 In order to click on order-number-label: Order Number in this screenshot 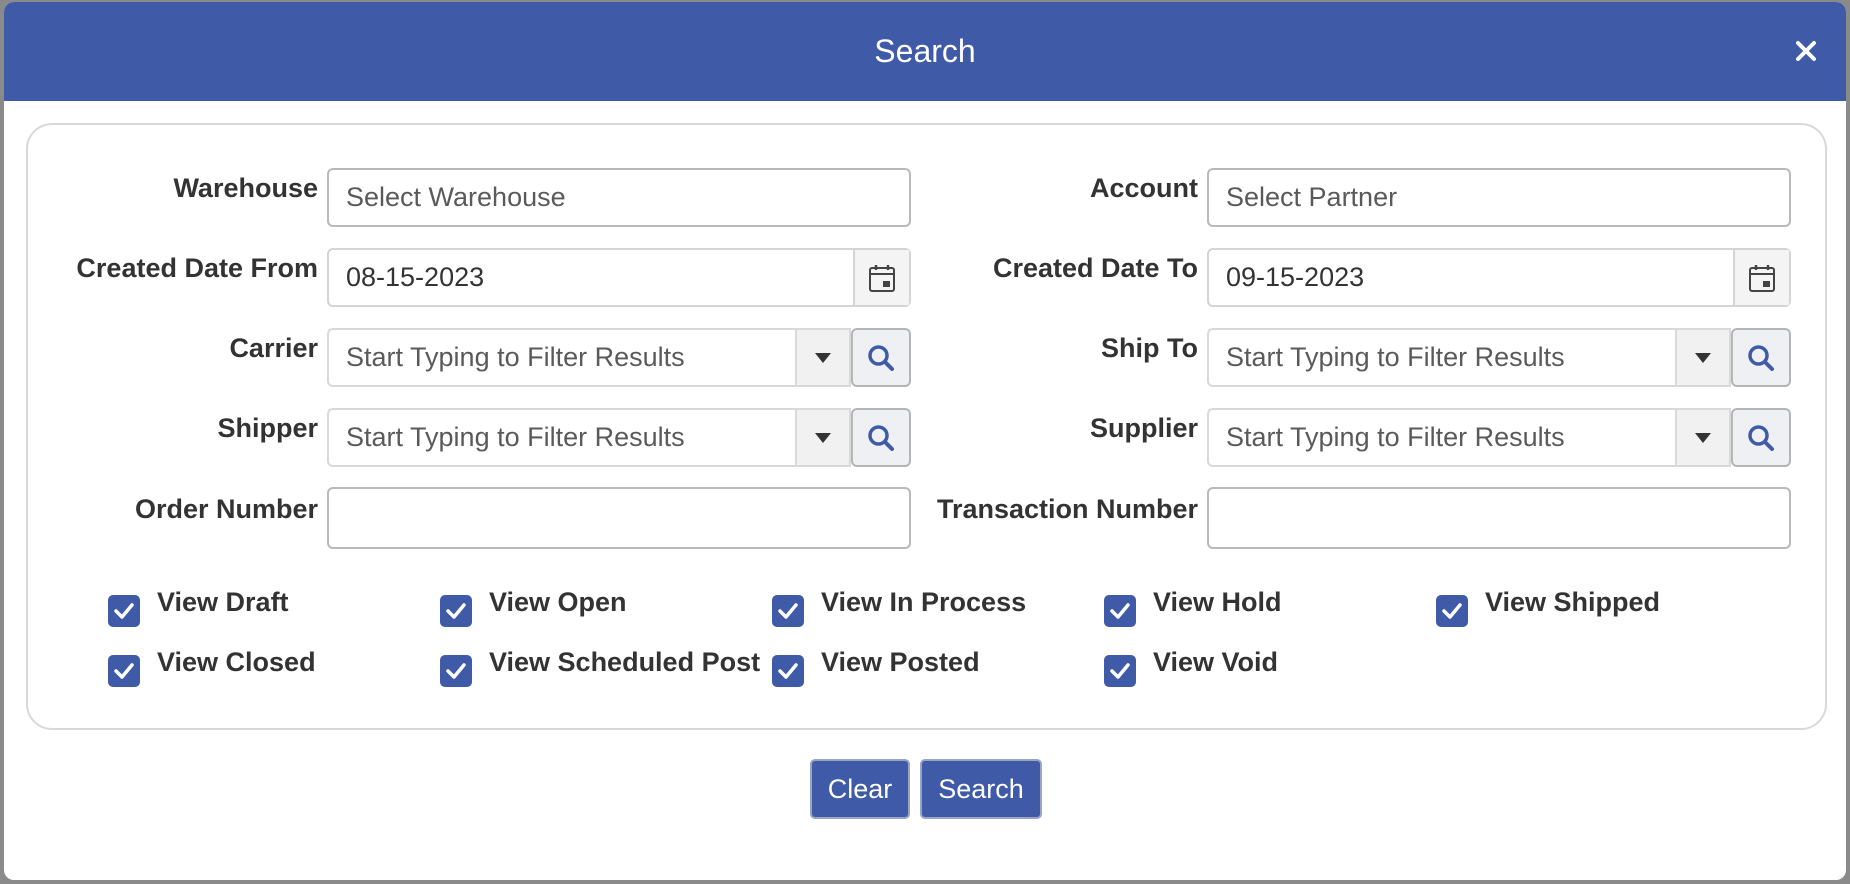, I will do `click(226, 509)`.